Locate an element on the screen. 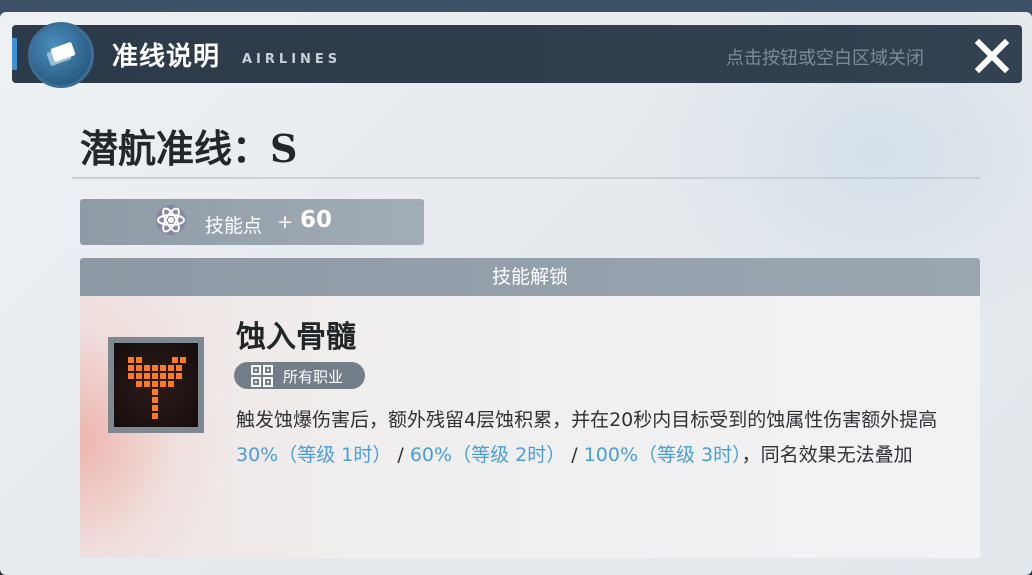  skill-points-box: 技能点 + 60 is located at coordinates (252, 222).